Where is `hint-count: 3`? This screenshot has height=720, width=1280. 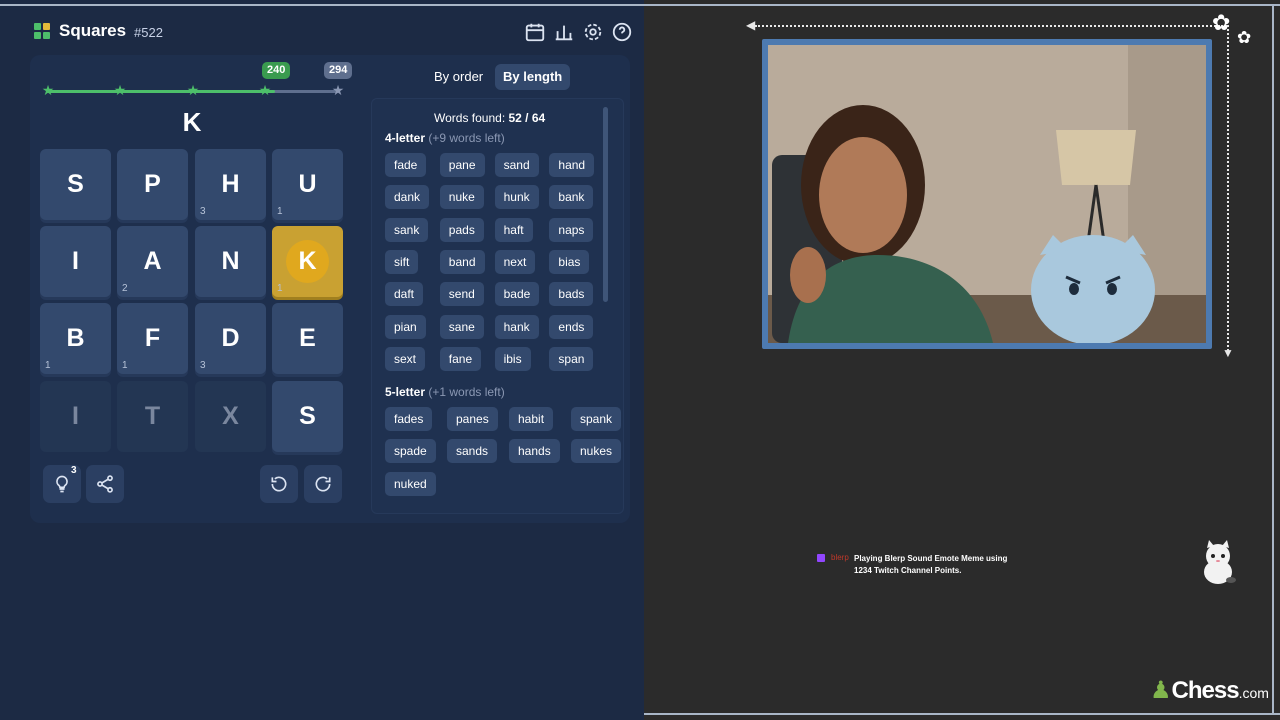 hint-count: 3 is located at coordinates (74, 470).